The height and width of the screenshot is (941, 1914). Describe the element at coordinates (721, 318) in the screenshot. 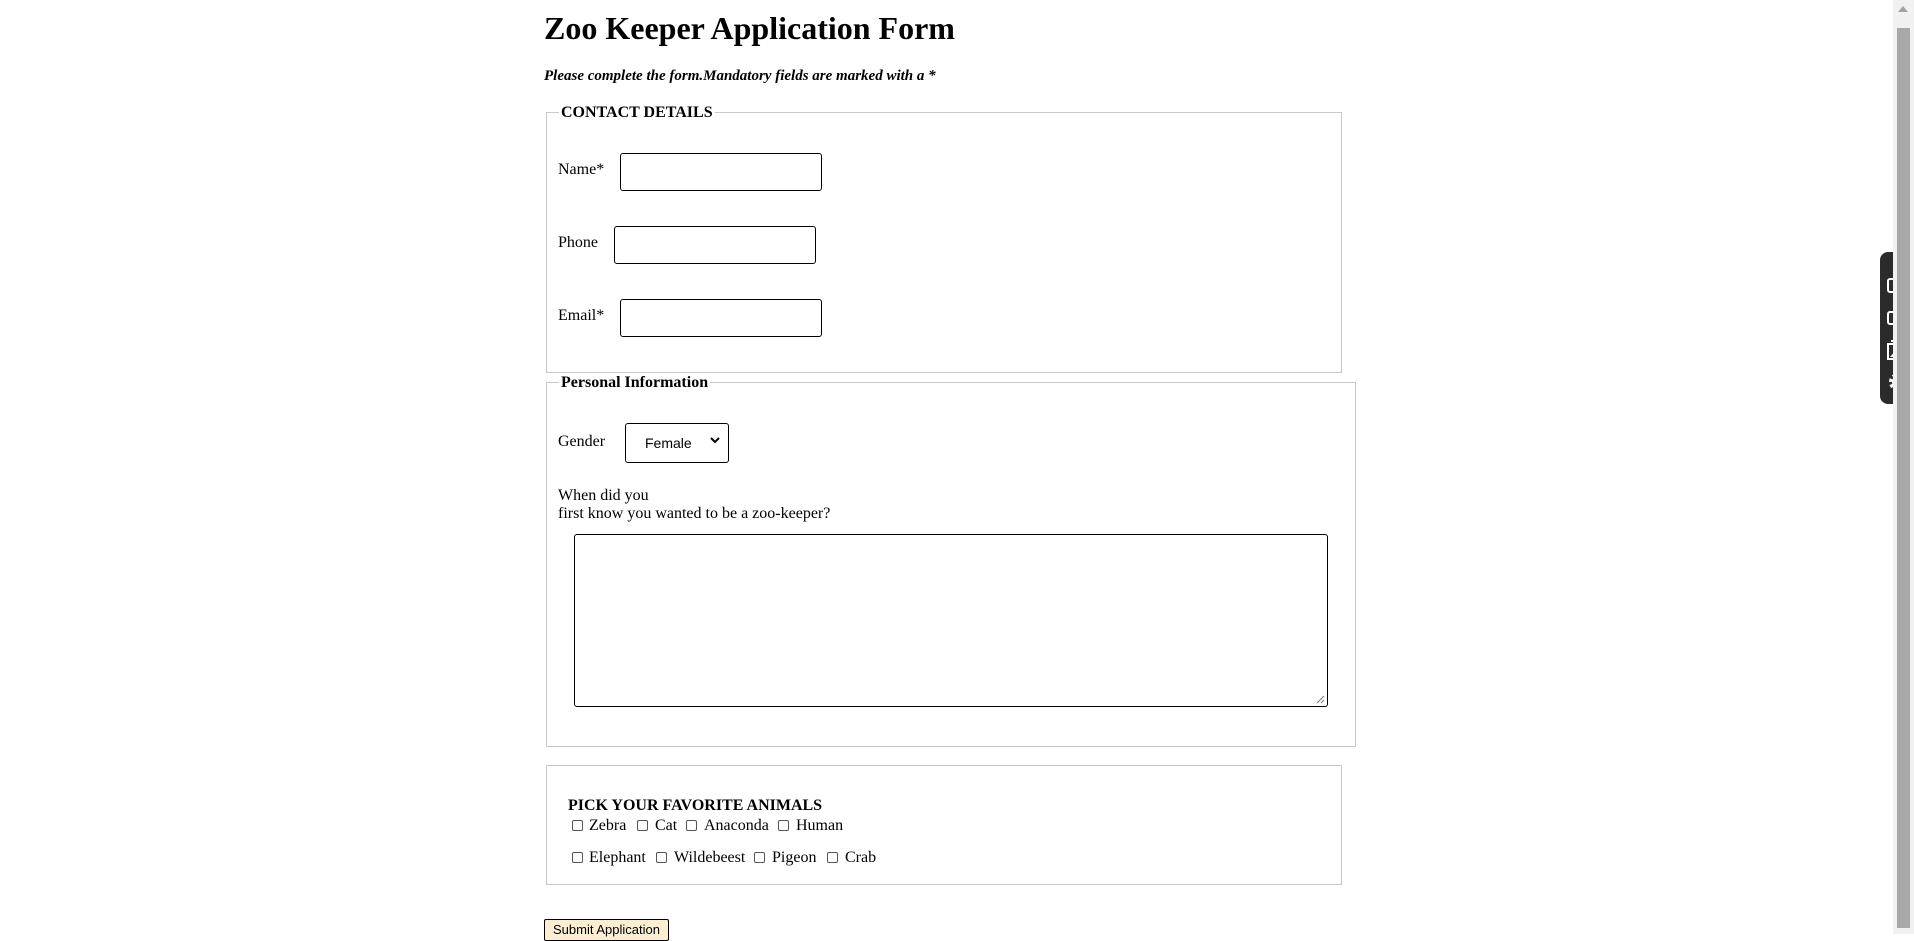

I see `email-input` at that location.